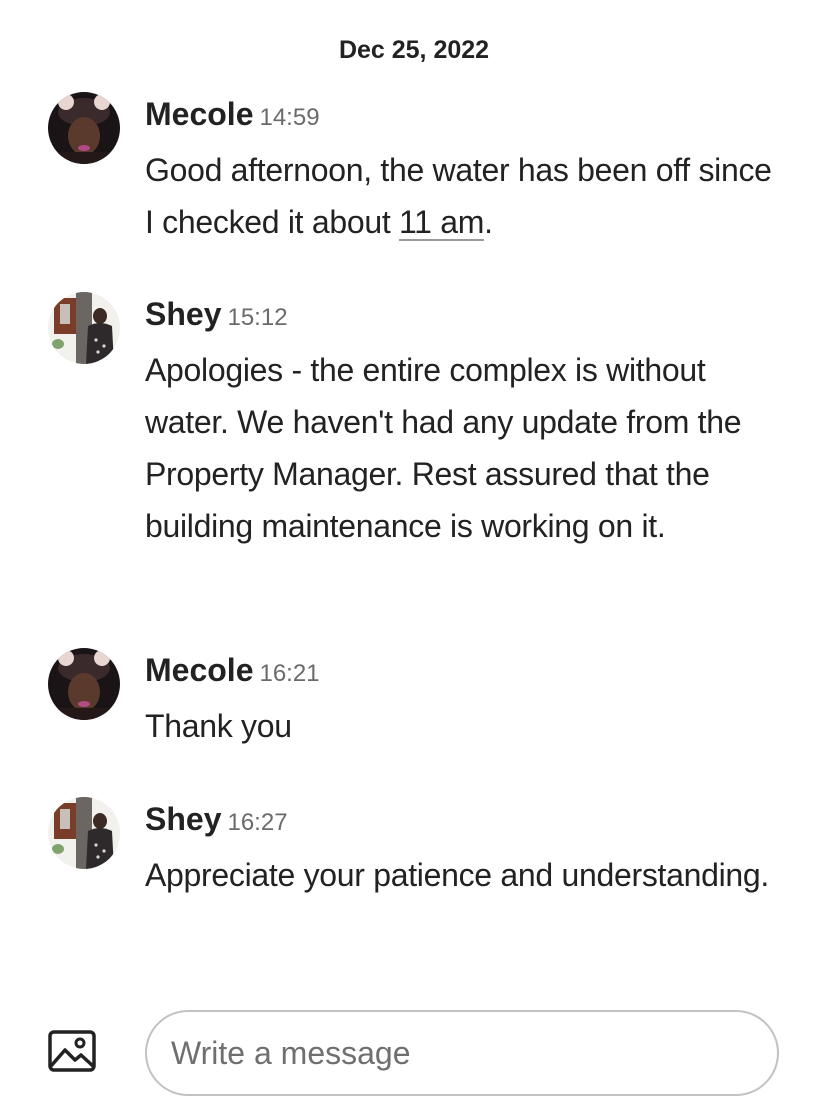  What do you see at coordinates (289, 673) in the screenshot?
I see `message-timestamp: 16:21` at bounding box center [289, 673].